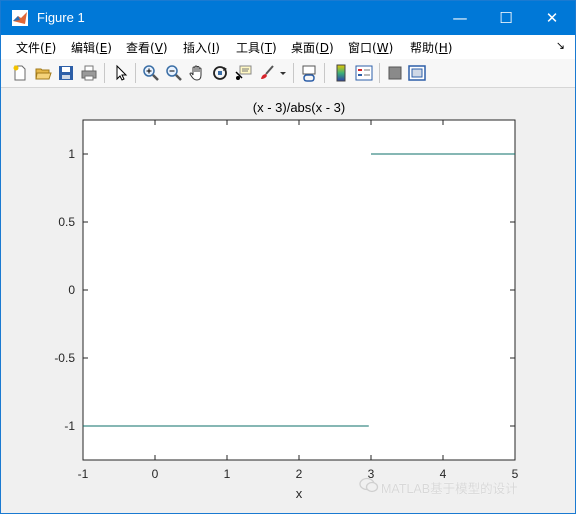  I want to click on save-button, so click(66, 73).